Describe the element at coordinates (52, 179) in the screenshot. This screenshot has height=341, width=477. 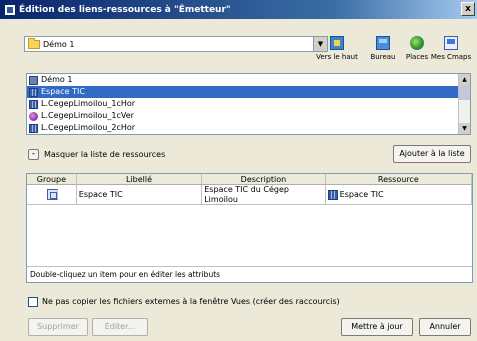
I see `column-header-group: Groupe` at that location.